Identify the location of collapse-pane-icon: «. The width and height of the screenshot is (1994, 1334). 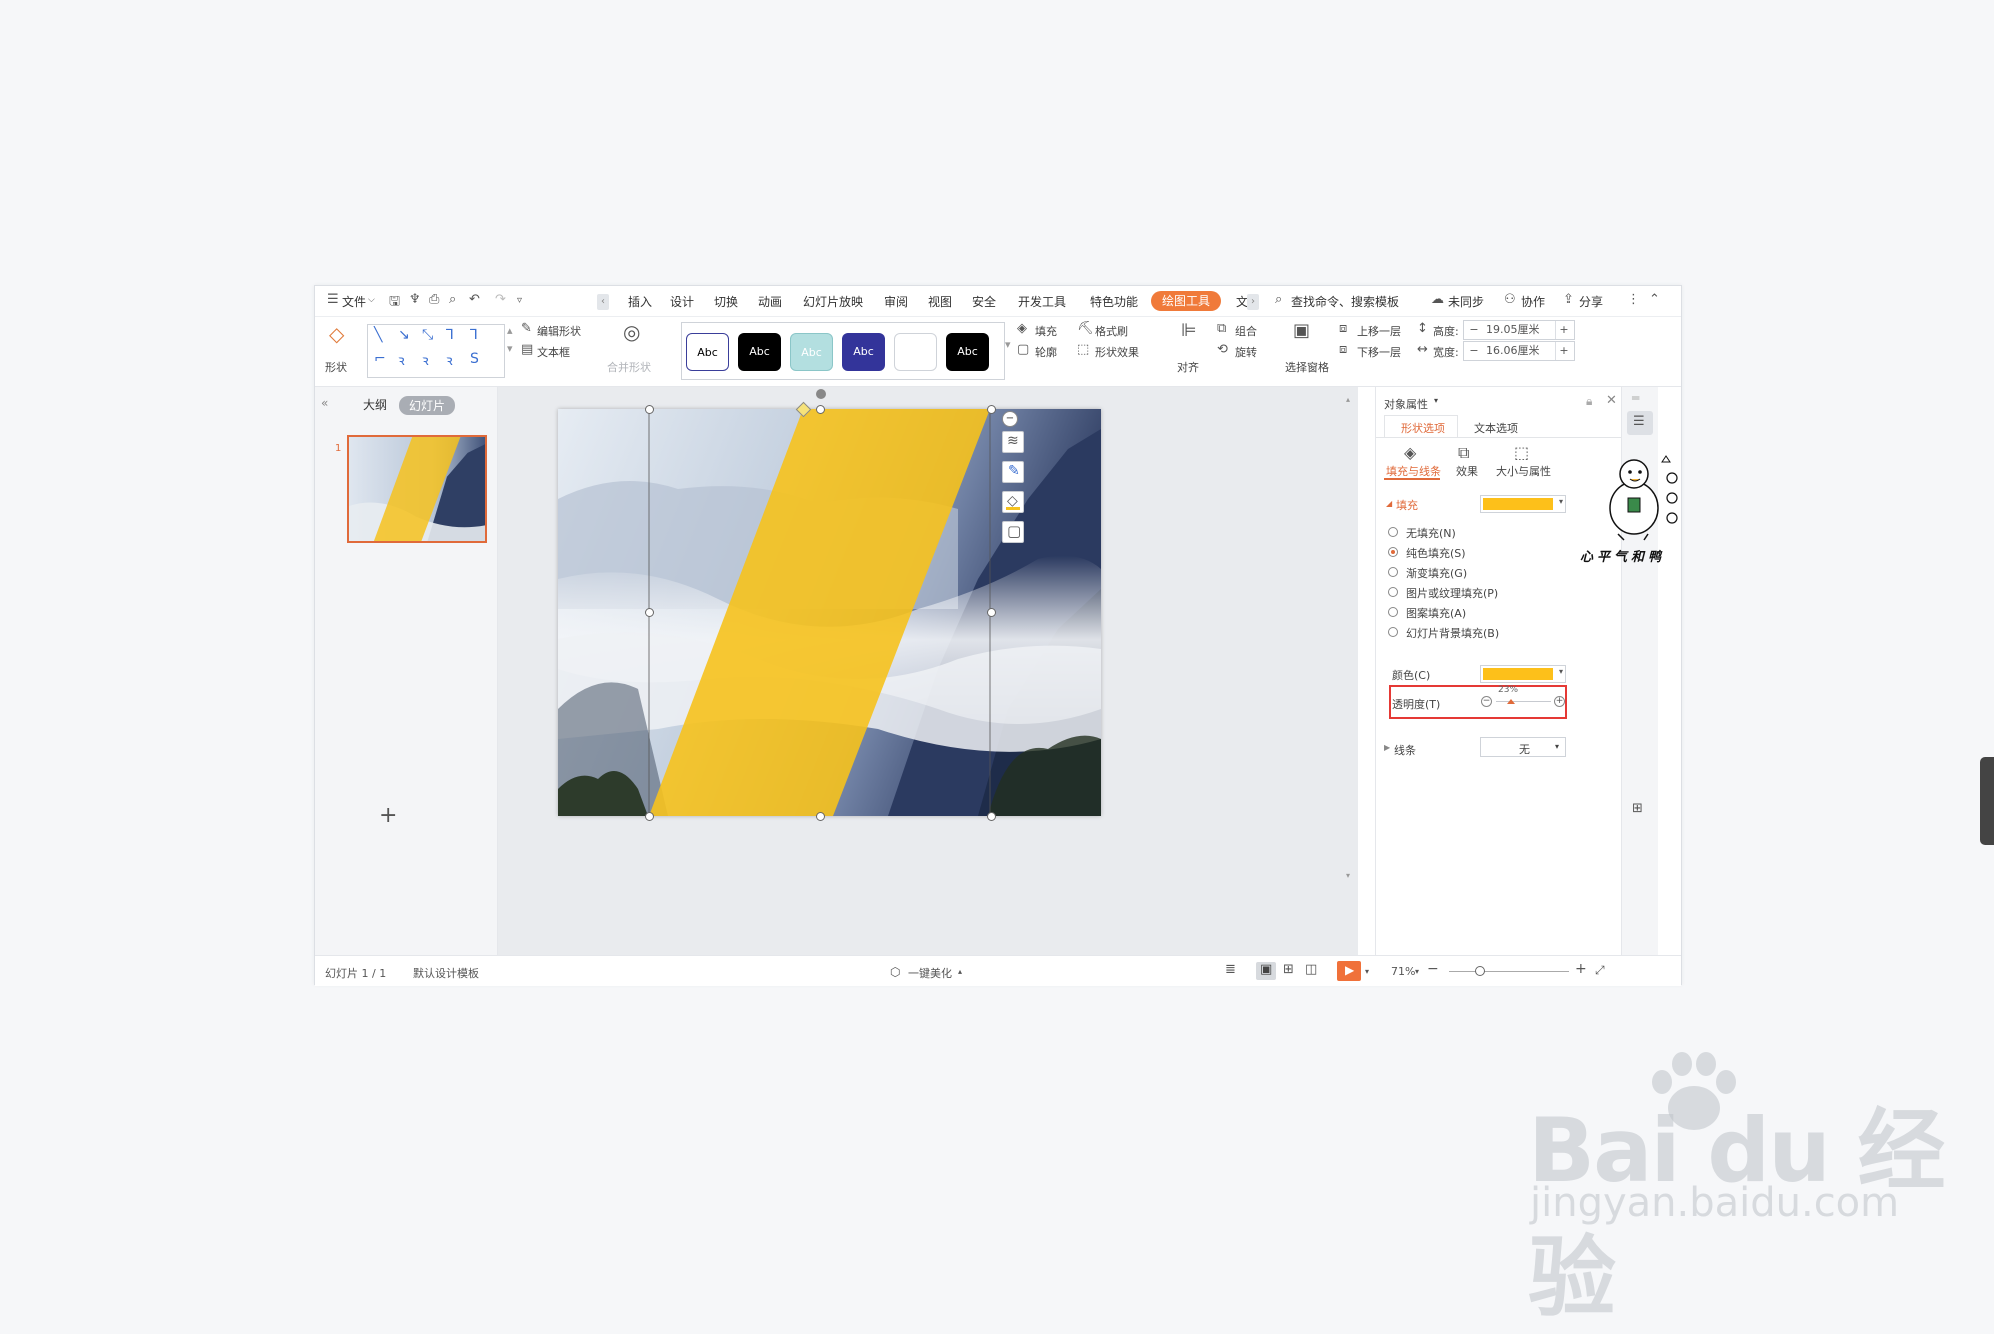
(324, 403).